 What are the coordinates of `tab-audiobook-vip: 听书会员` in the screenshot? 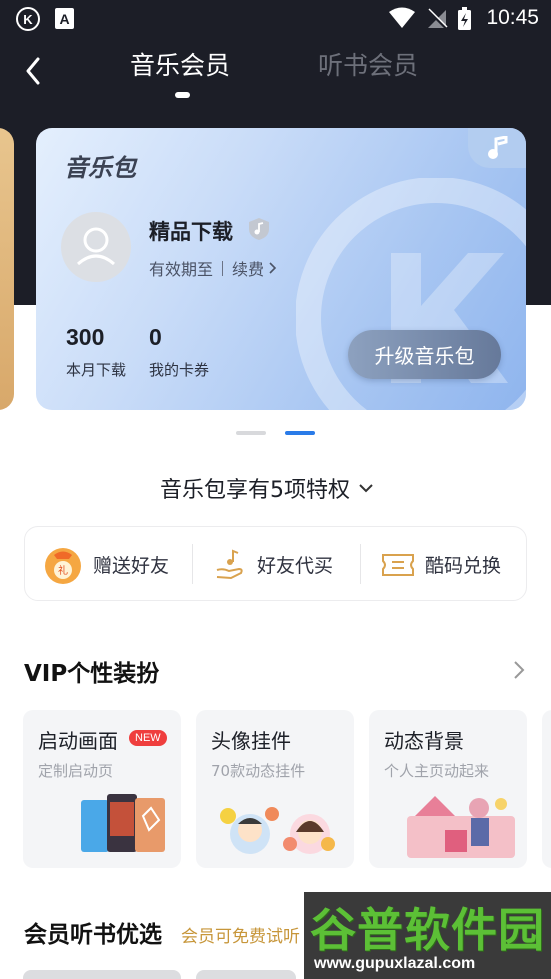 It's located at (368, 64).